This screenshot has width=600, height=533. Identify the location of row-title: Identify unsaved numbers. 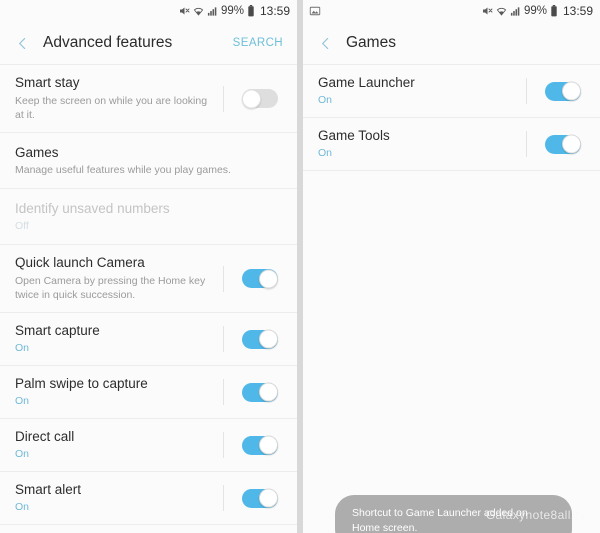
(92, 208).